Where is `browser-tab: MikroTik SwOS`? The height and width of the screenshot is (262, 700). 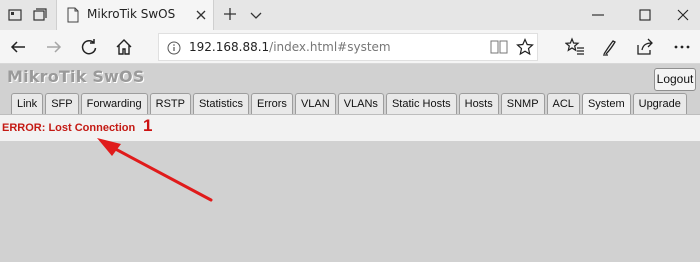
browser-tab: MikroTik SwOS is located at coordinates (135, 15).